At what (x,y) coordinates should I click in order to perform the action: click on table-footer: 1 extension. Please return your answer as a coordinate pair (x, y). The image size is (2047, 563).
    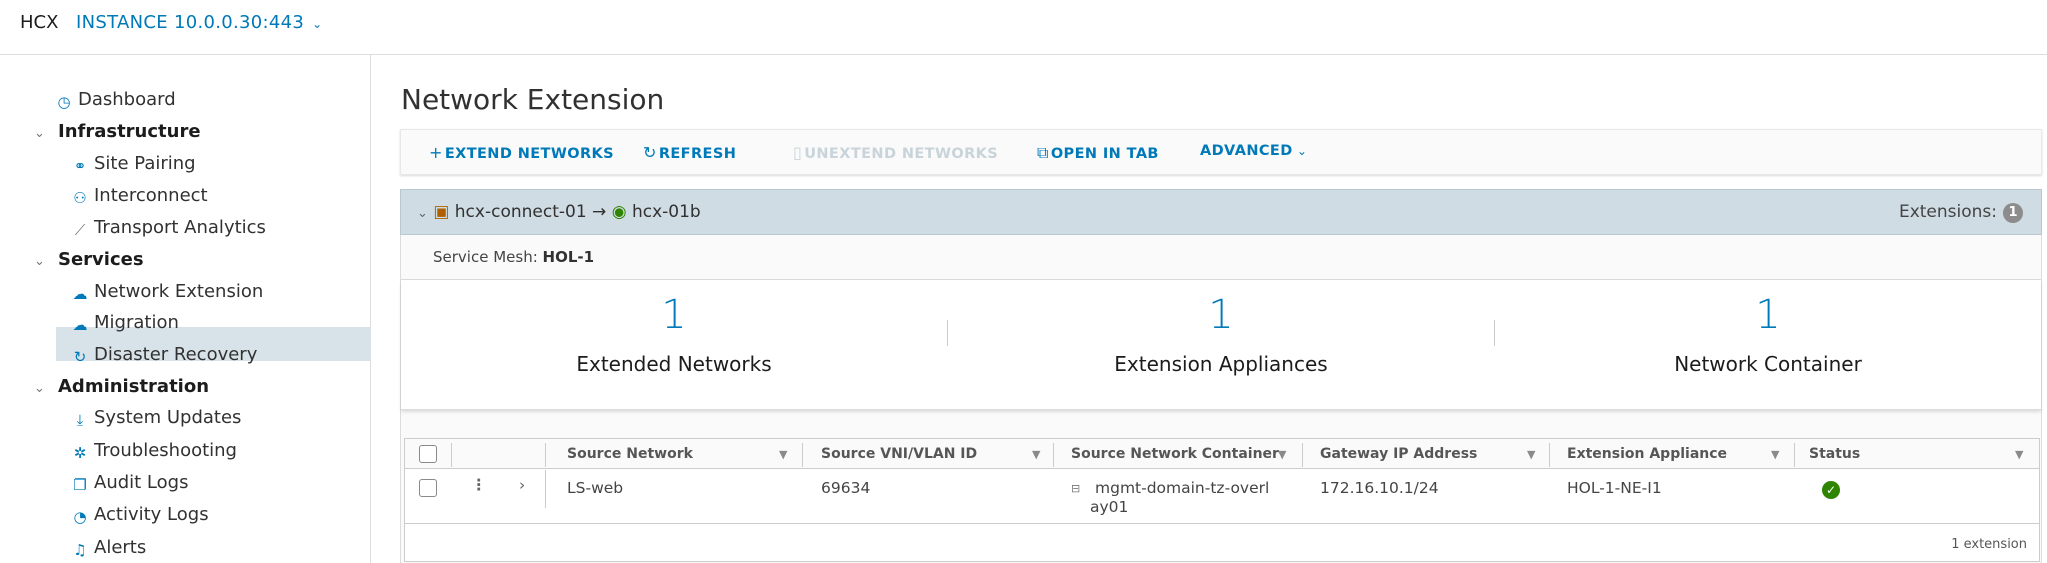
    Looking at the image, I should click on (1222, 543).